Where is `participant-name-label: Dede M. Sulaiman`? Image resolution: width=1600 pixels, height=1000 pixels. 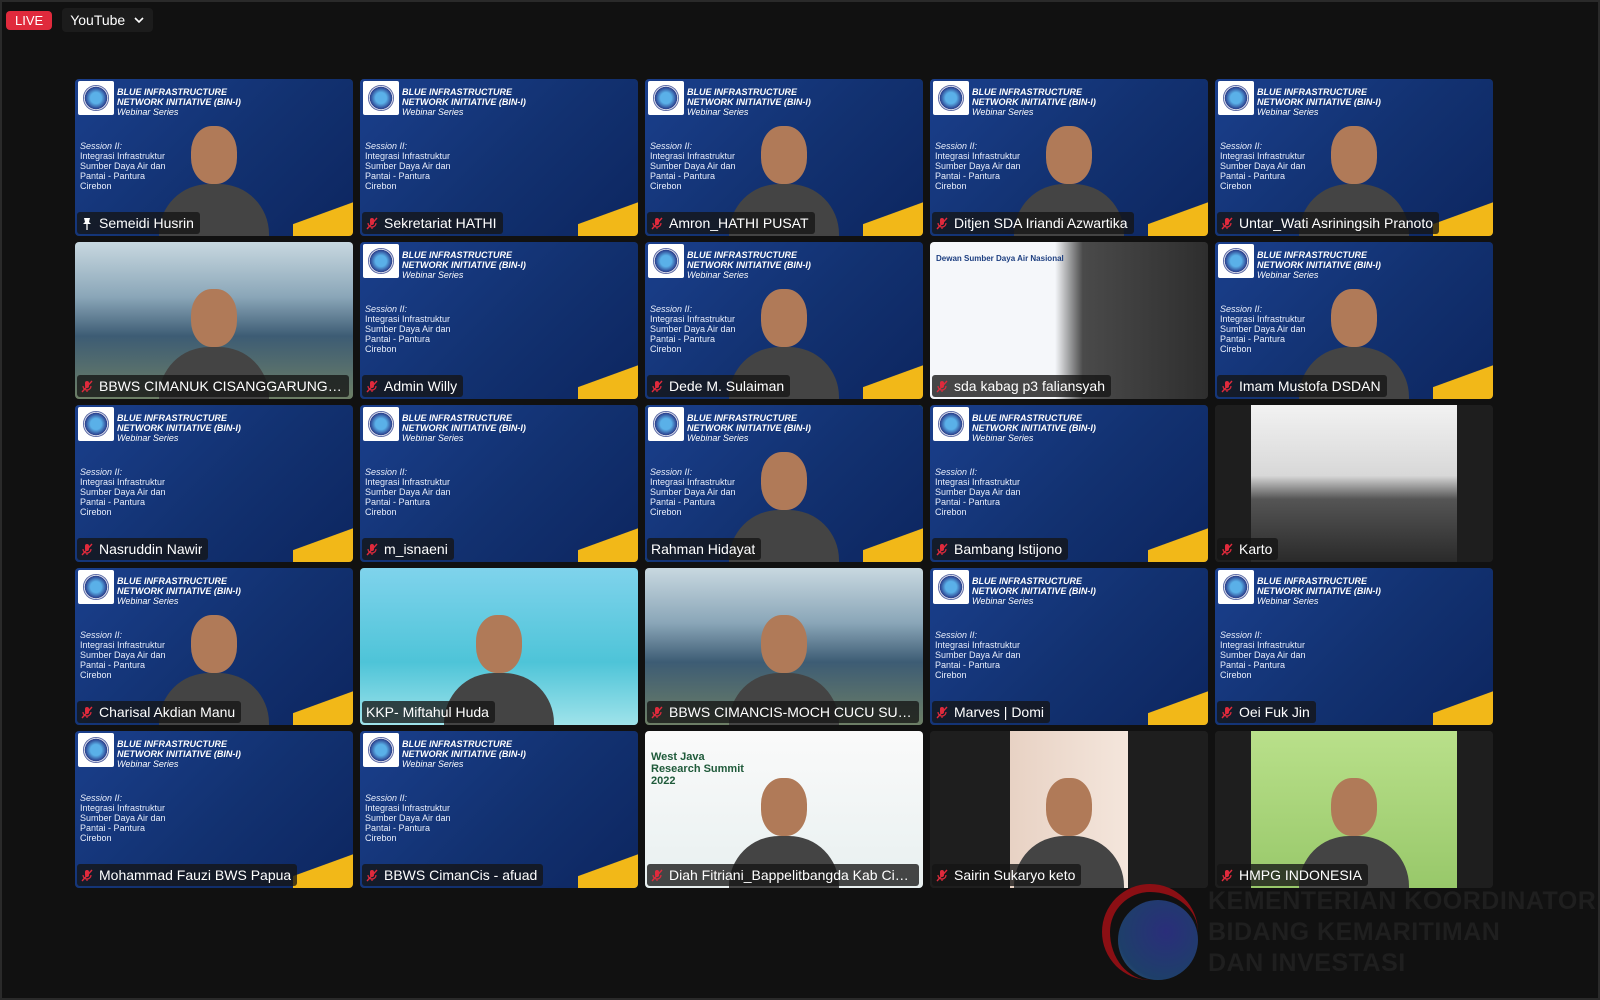
participant-name-label: Dede M. Sulaiman is located at coordinates (719, 386).